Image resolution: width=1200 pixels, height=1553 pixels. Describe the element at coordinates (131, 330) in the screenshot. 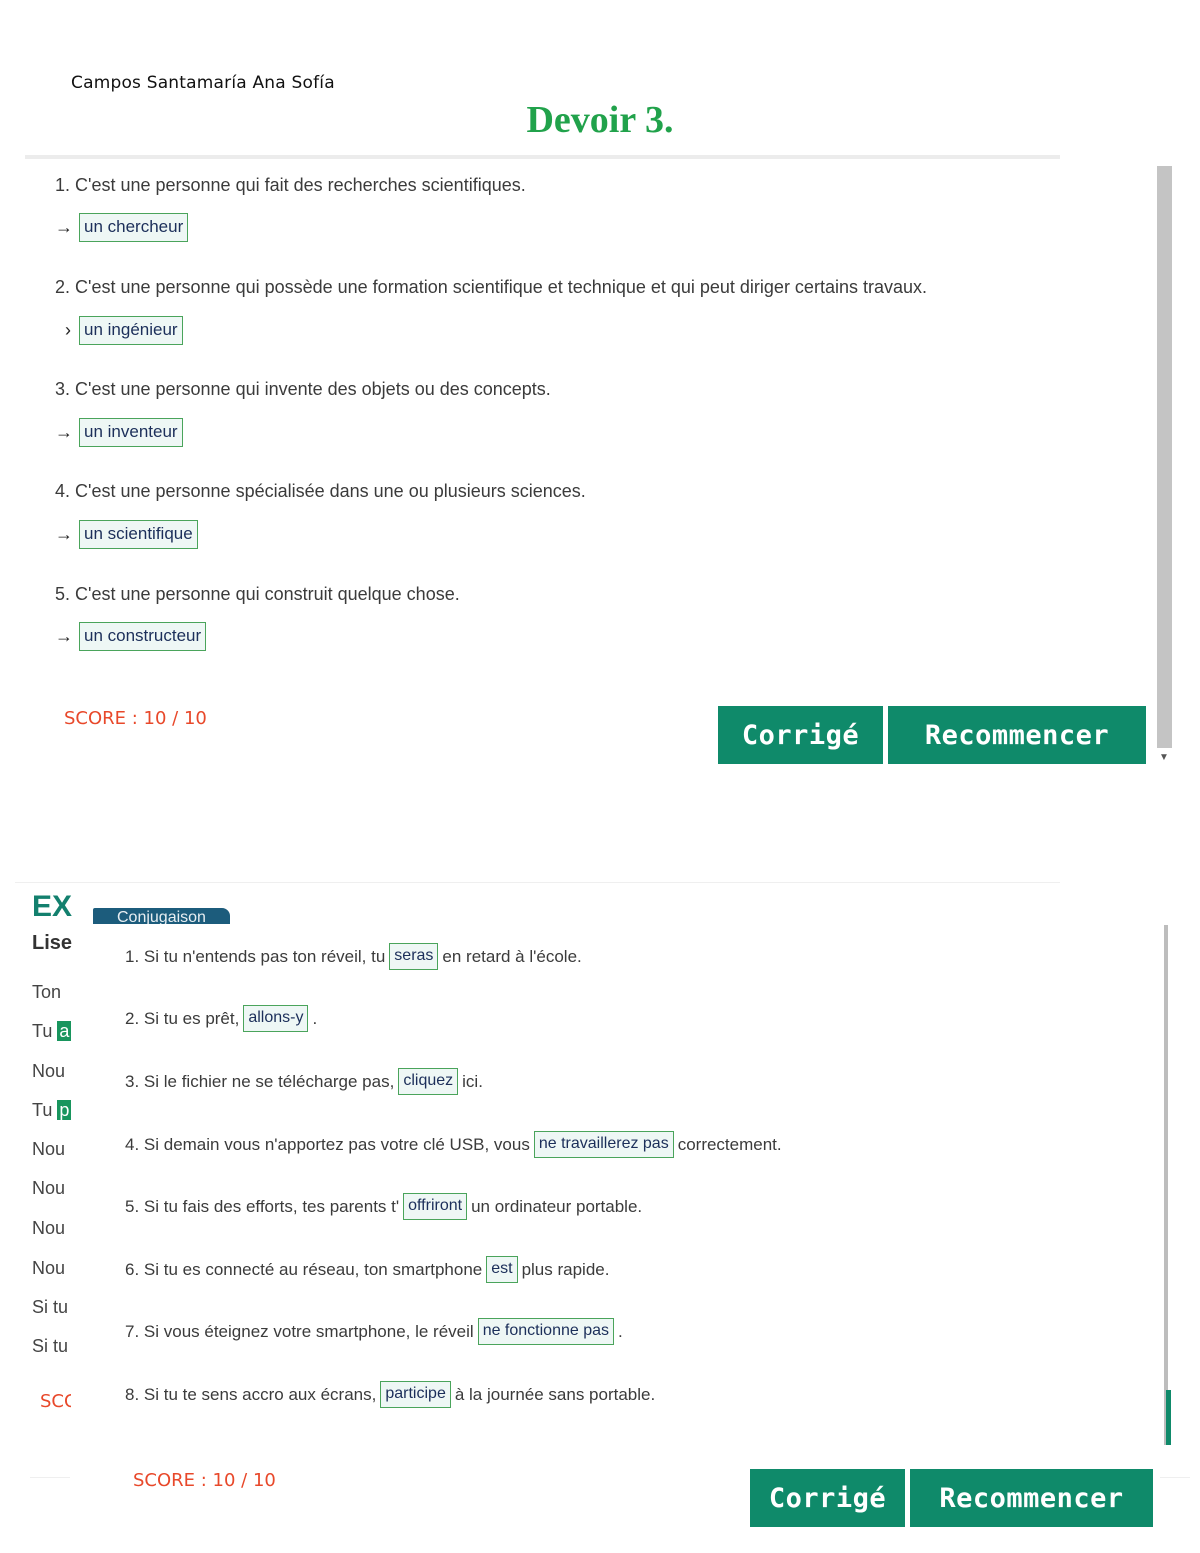

I see `answer-field: un ingénieur` at that location.